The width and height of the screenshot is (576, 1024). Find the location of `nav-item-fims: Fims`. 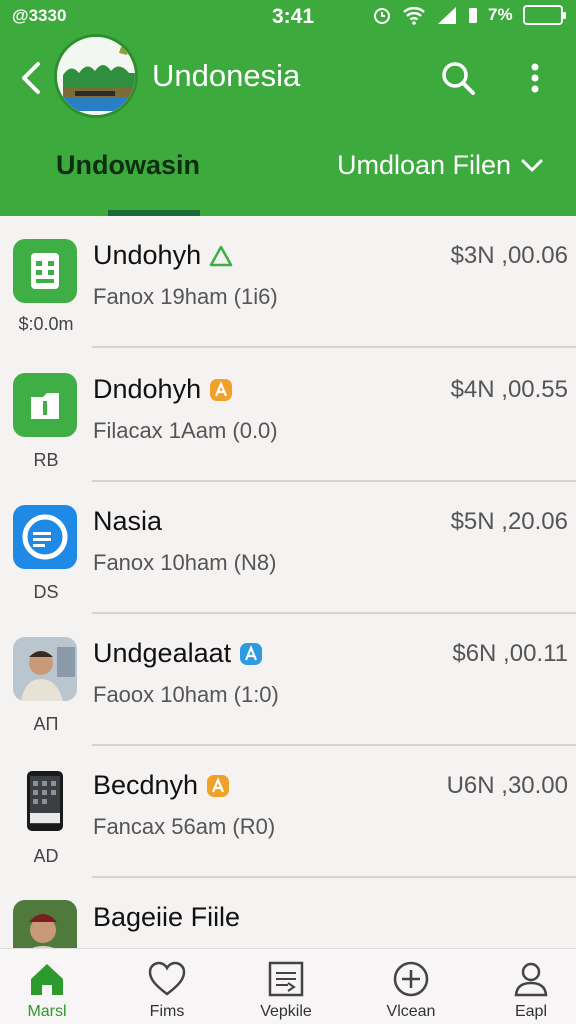

nav-item-fims: Fims is located at coordinates (167, 989).